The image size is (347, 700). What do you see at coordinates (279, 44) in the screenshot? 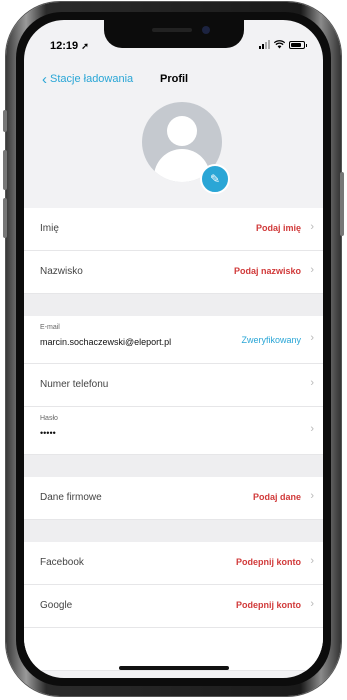
I see `wifi-icon` at bounding box center [279, 44].